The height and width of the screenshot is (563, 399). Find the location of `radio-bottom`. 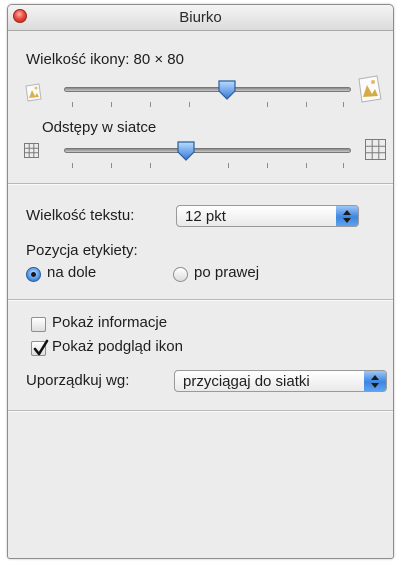

radio-bottom is located at coordinates (33, 274).